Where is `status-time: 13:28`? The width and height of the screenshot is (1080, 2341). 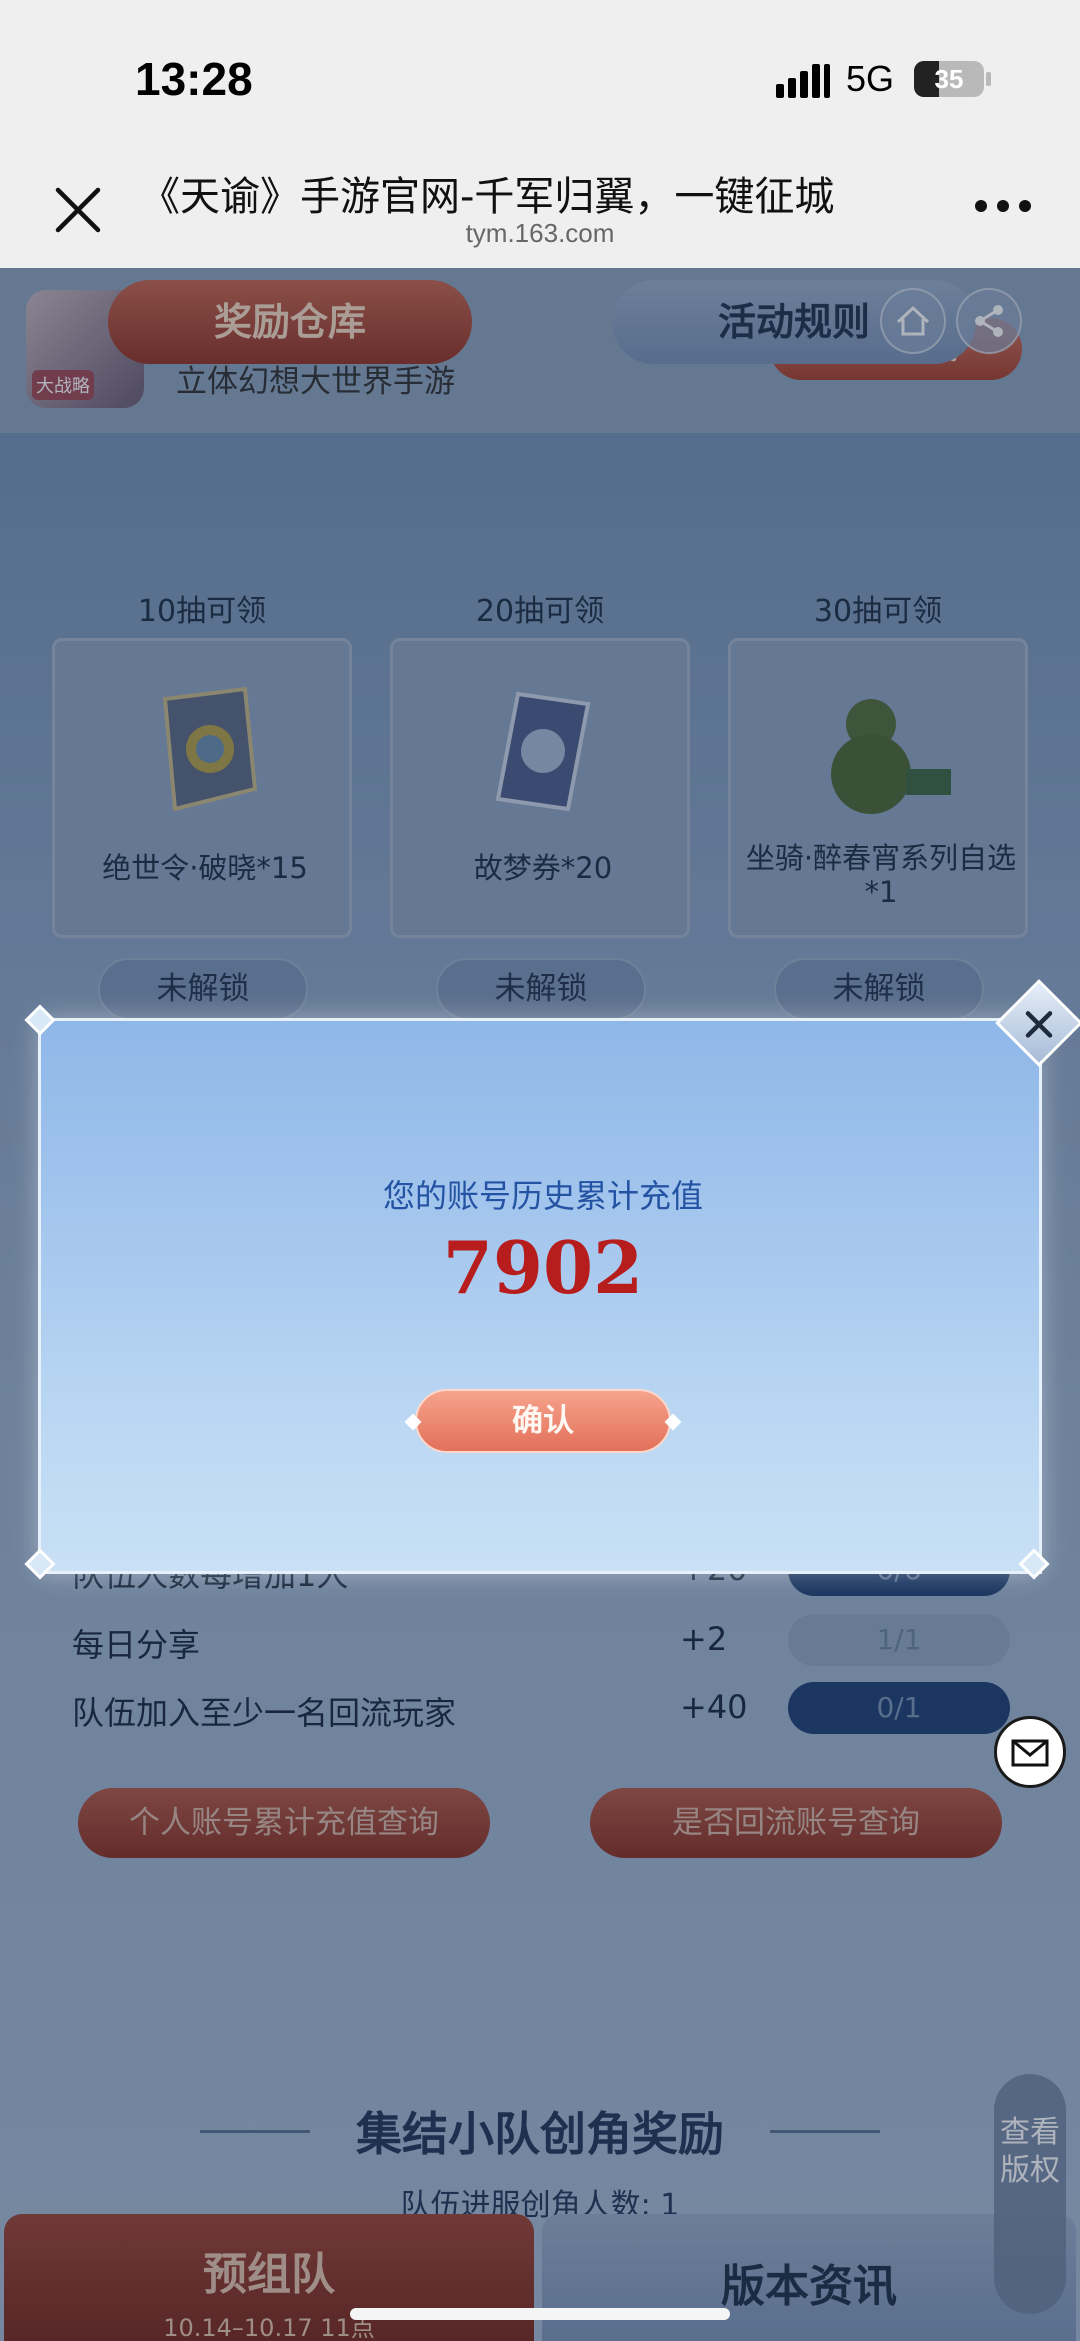 status-time: 13:28 is located at coordinates (194, 79).